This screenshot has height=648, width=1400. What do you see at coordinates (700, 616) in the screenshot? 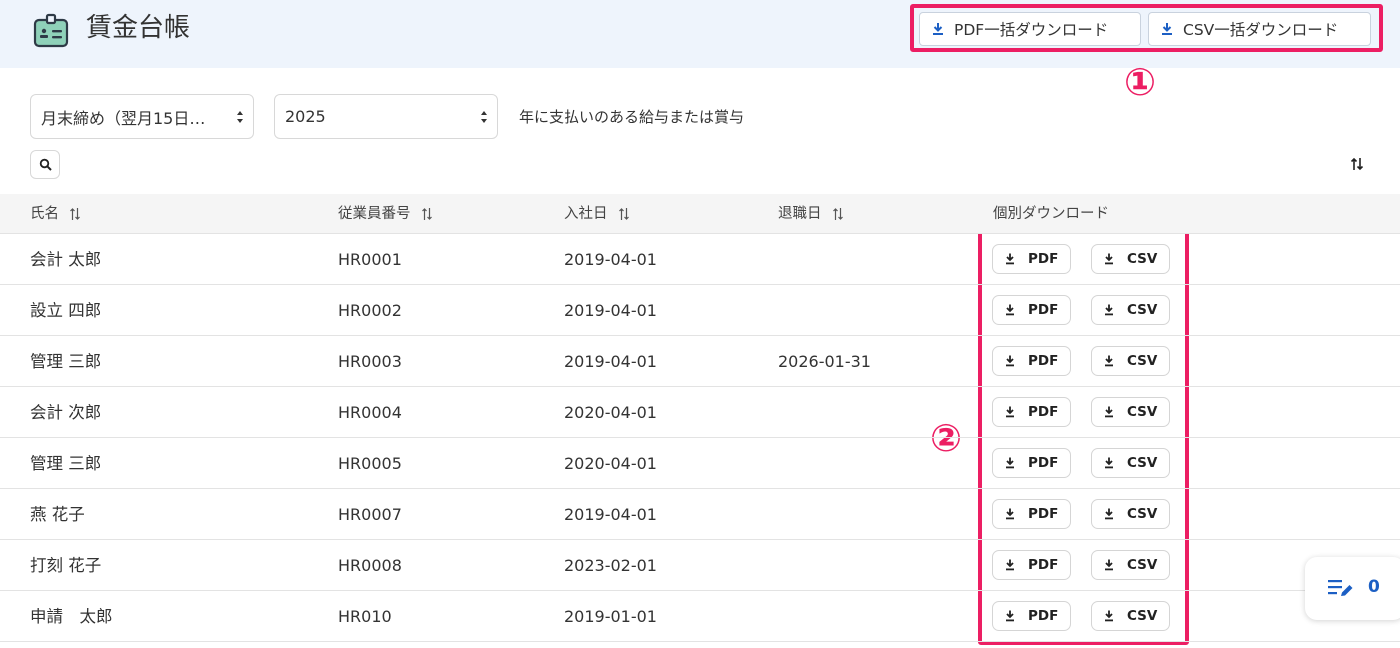
I see `table-row: 申請 太郎 HR010 2019-01-01 PDF CSV` at bounding box center [700, 616].